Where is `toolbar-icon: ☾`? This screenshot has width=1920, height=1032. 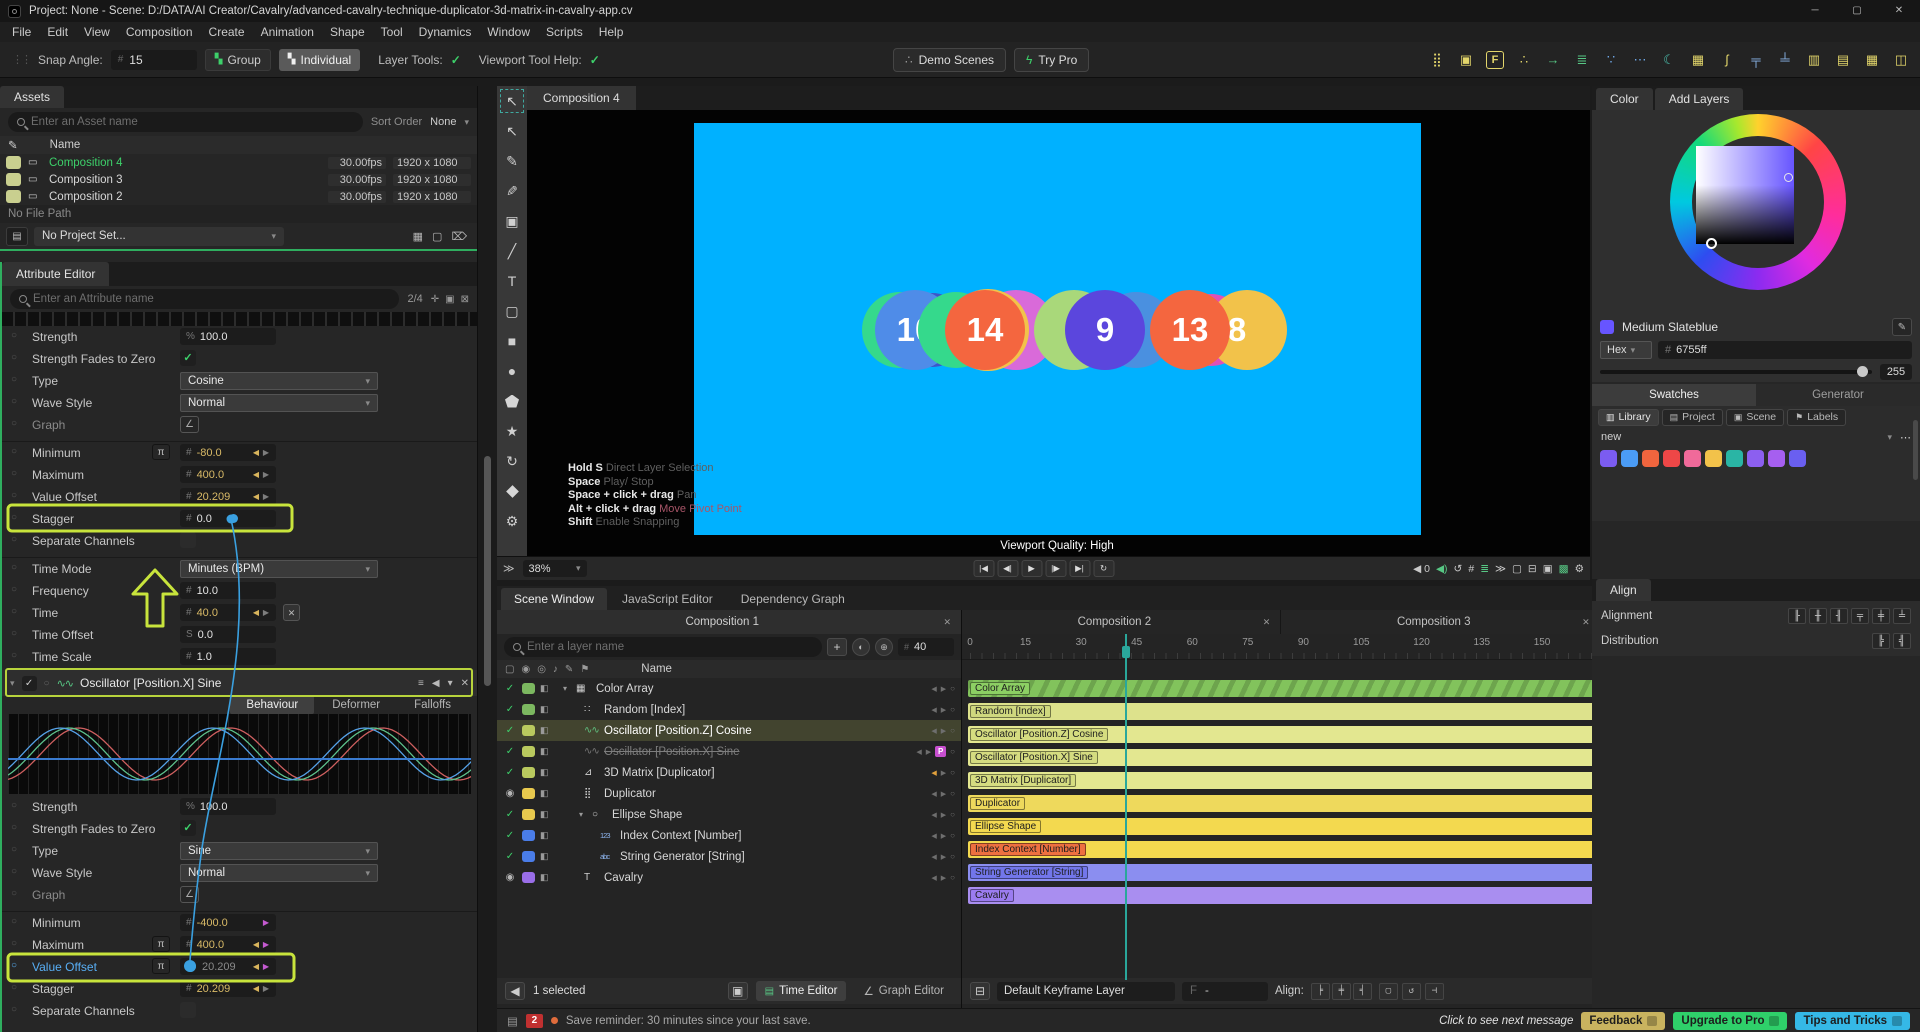 toolbar-icon: ☾ is located at coordinates (1669, 60).